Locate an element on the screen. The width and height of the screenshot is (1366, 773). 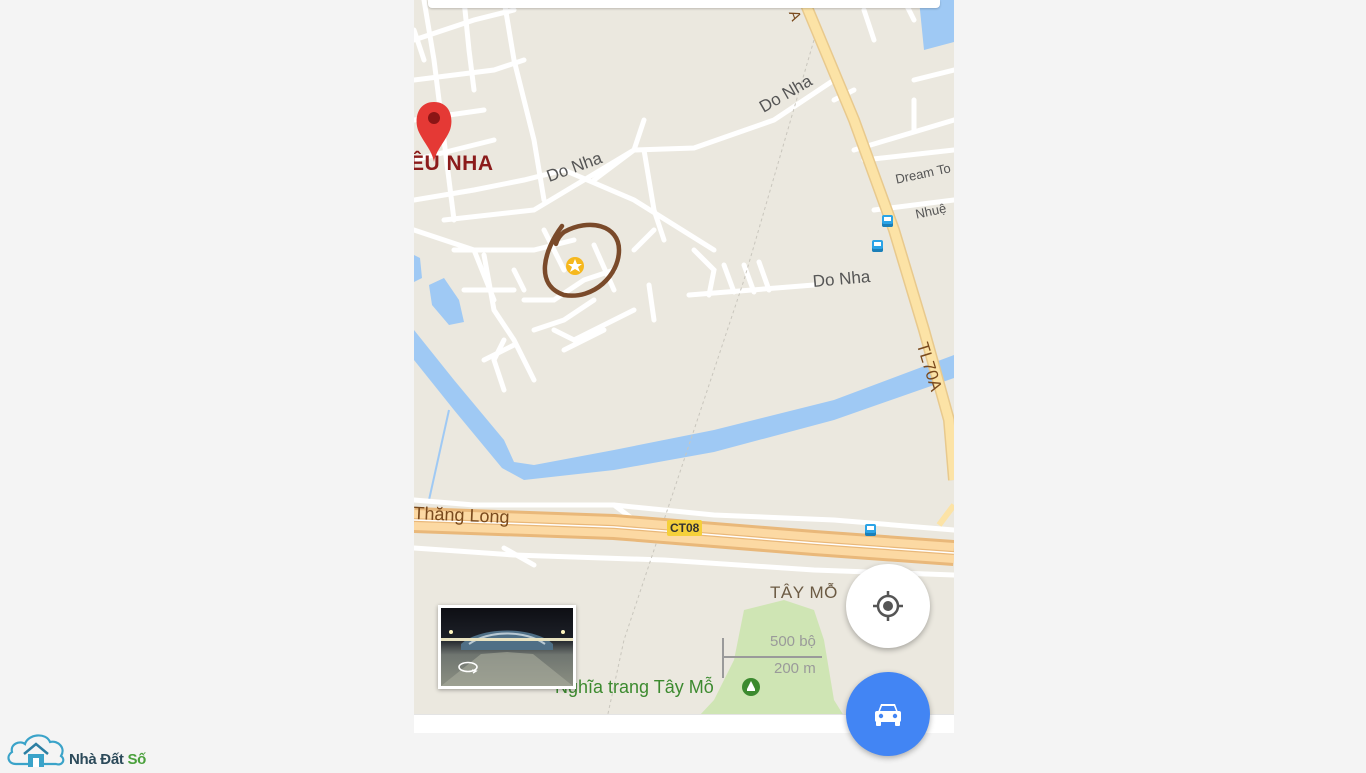
area-label-tay-mo: TÂY MỖ is located at coordinates (804, 592).